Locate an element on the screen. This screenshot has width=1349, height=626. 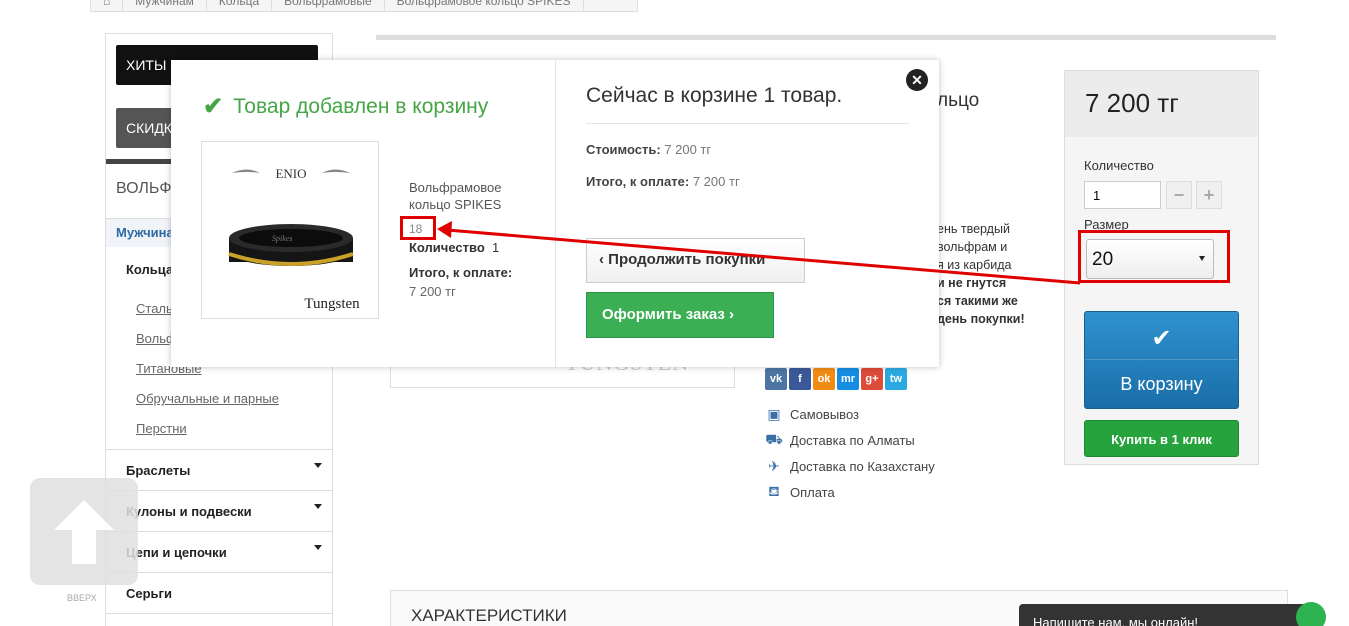
button-divider is located at coordinates (1161, 359).